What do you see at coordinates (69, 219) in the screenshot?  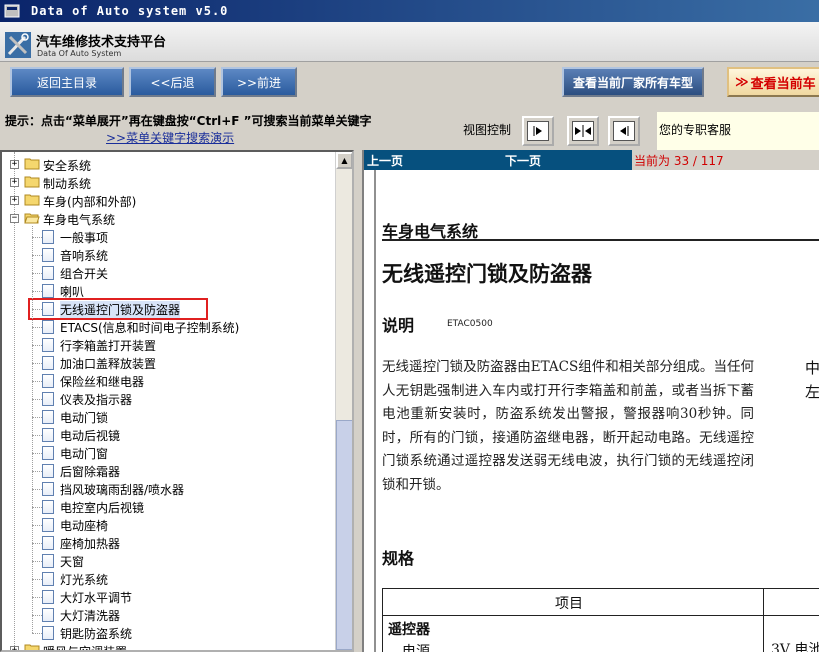 I see `tree-item-folder: 车身电气系统` at bounding box center [69, 219].